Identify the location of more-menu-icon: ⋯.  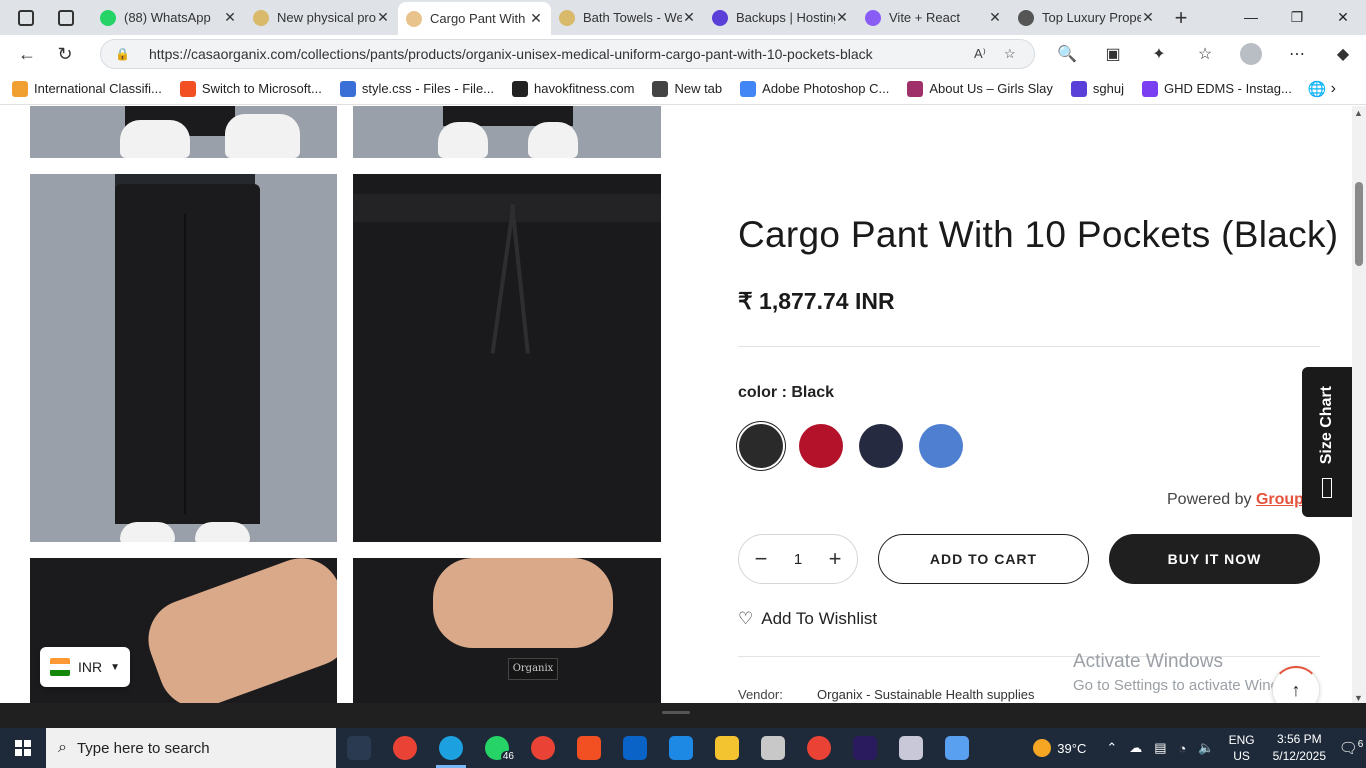
(1297, 54).